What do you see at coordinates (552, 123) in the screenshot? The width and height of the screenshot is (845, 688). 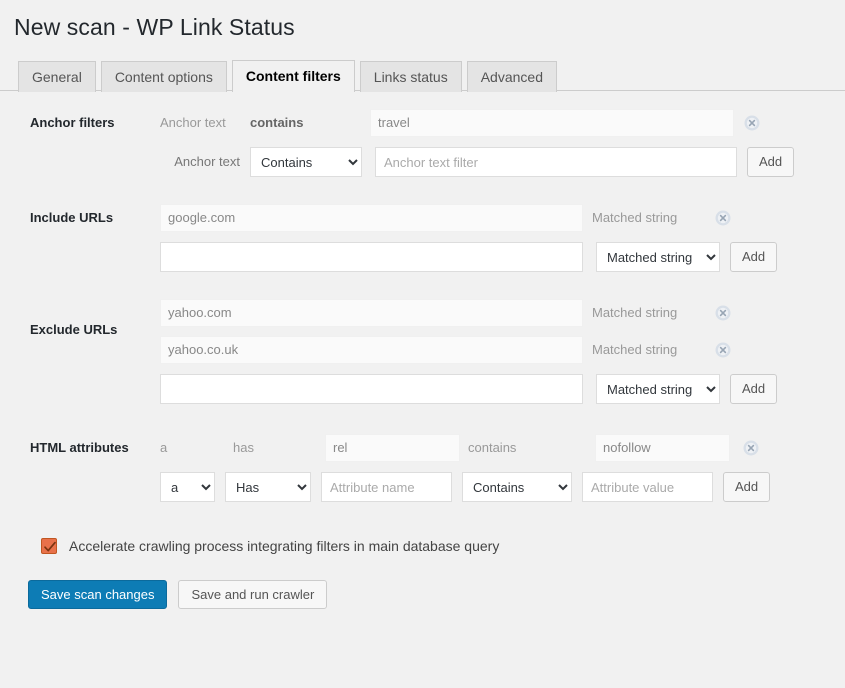 I see `anchor-filter-value: travel` at bounding box center [552, 123].